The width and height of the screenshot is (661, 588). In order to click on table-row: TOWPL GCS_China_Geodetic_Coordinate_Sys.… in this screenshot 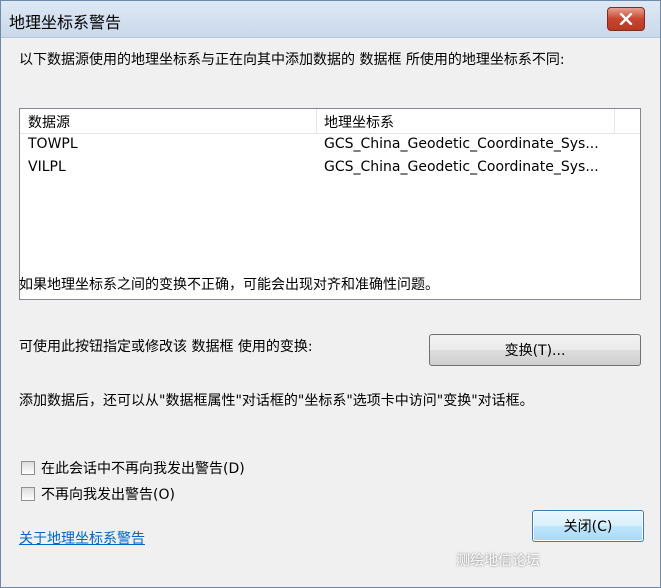, I will do `click(330, 145)`.